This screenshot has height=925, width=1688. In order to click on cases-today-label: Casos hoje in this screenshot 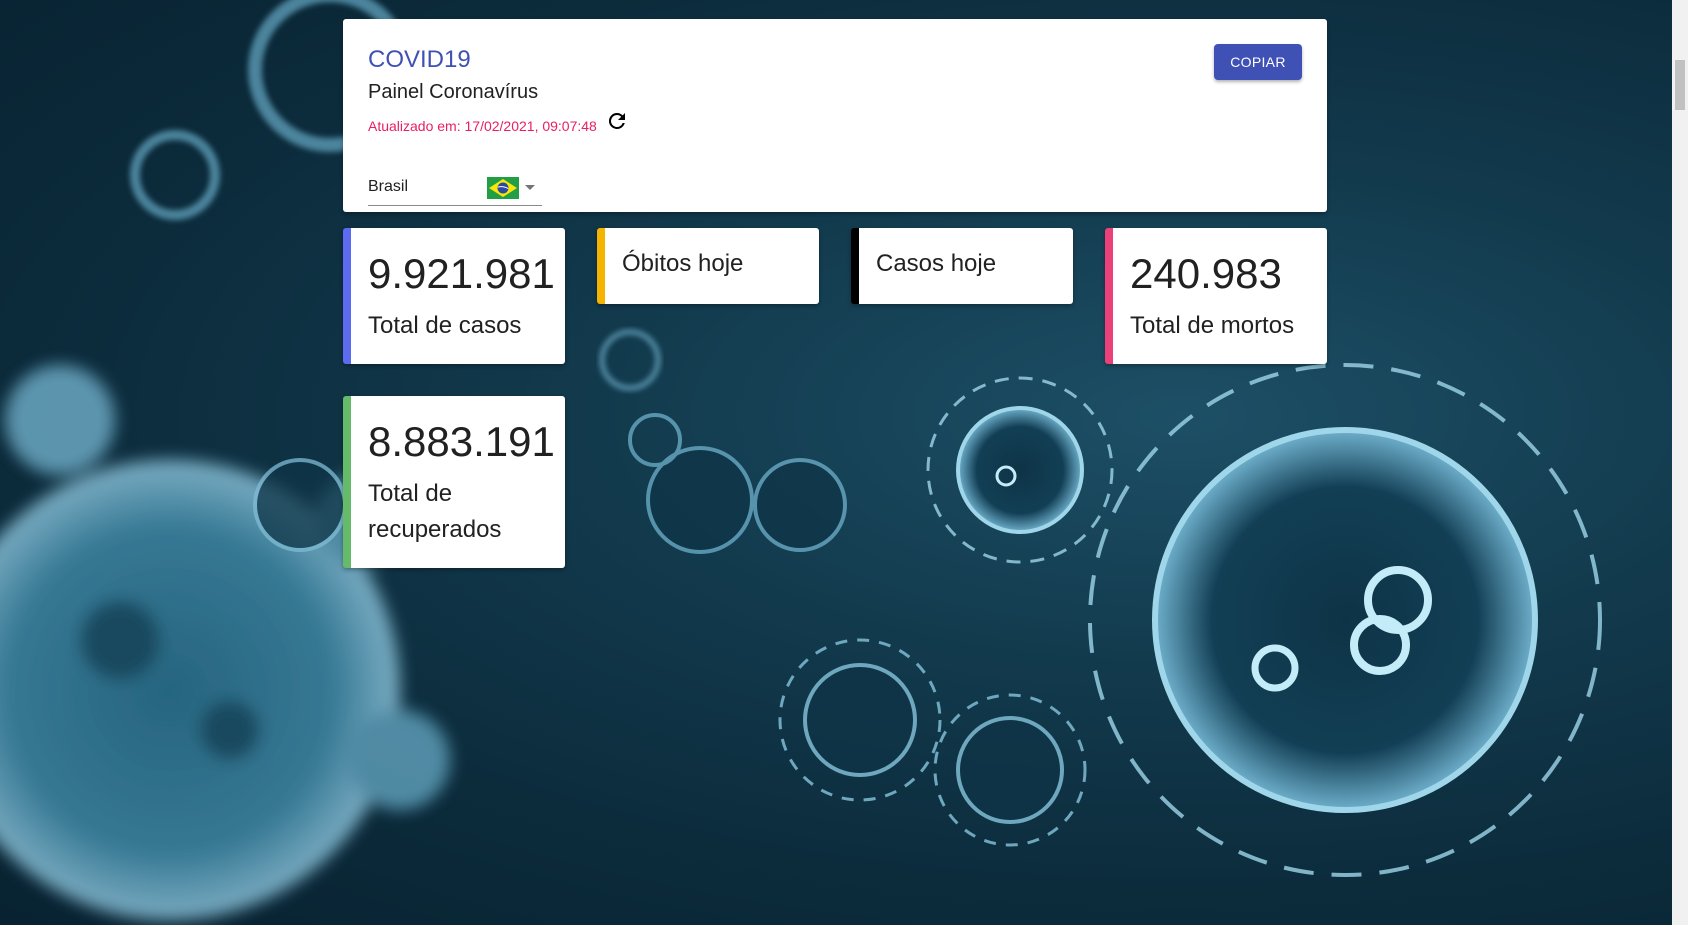, I will do `click(936, 263)`.